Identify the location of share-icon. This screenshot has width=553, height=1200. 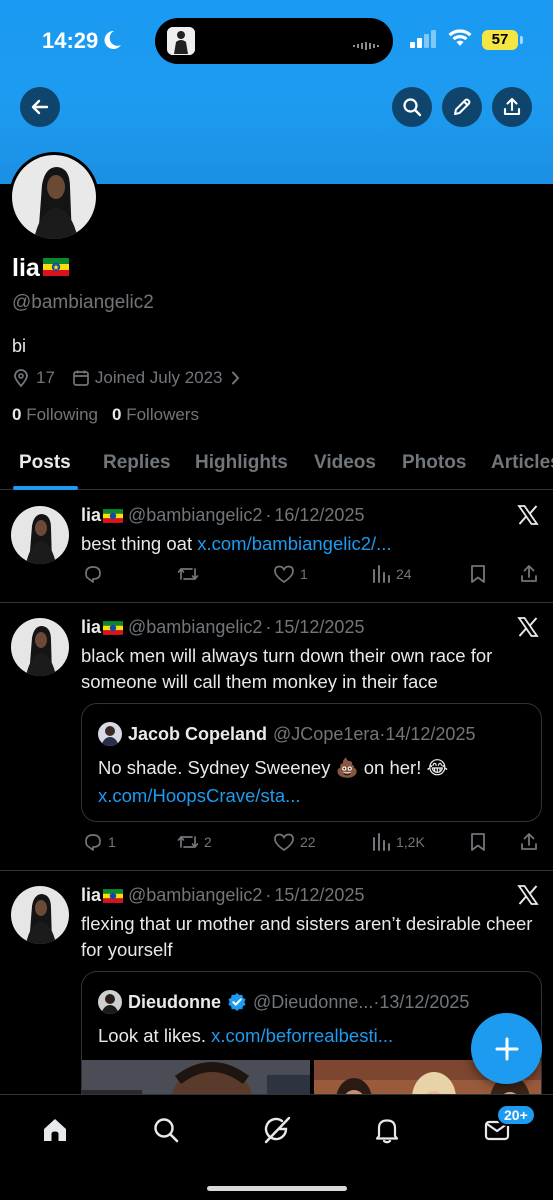
(529, 573).